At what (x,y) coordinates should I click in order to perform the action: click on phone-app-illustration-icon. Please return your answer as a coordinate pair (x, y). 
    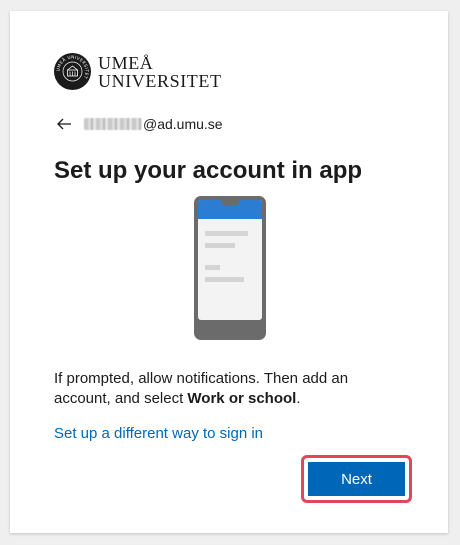
    Looking at the image, I should click on (230, 268).